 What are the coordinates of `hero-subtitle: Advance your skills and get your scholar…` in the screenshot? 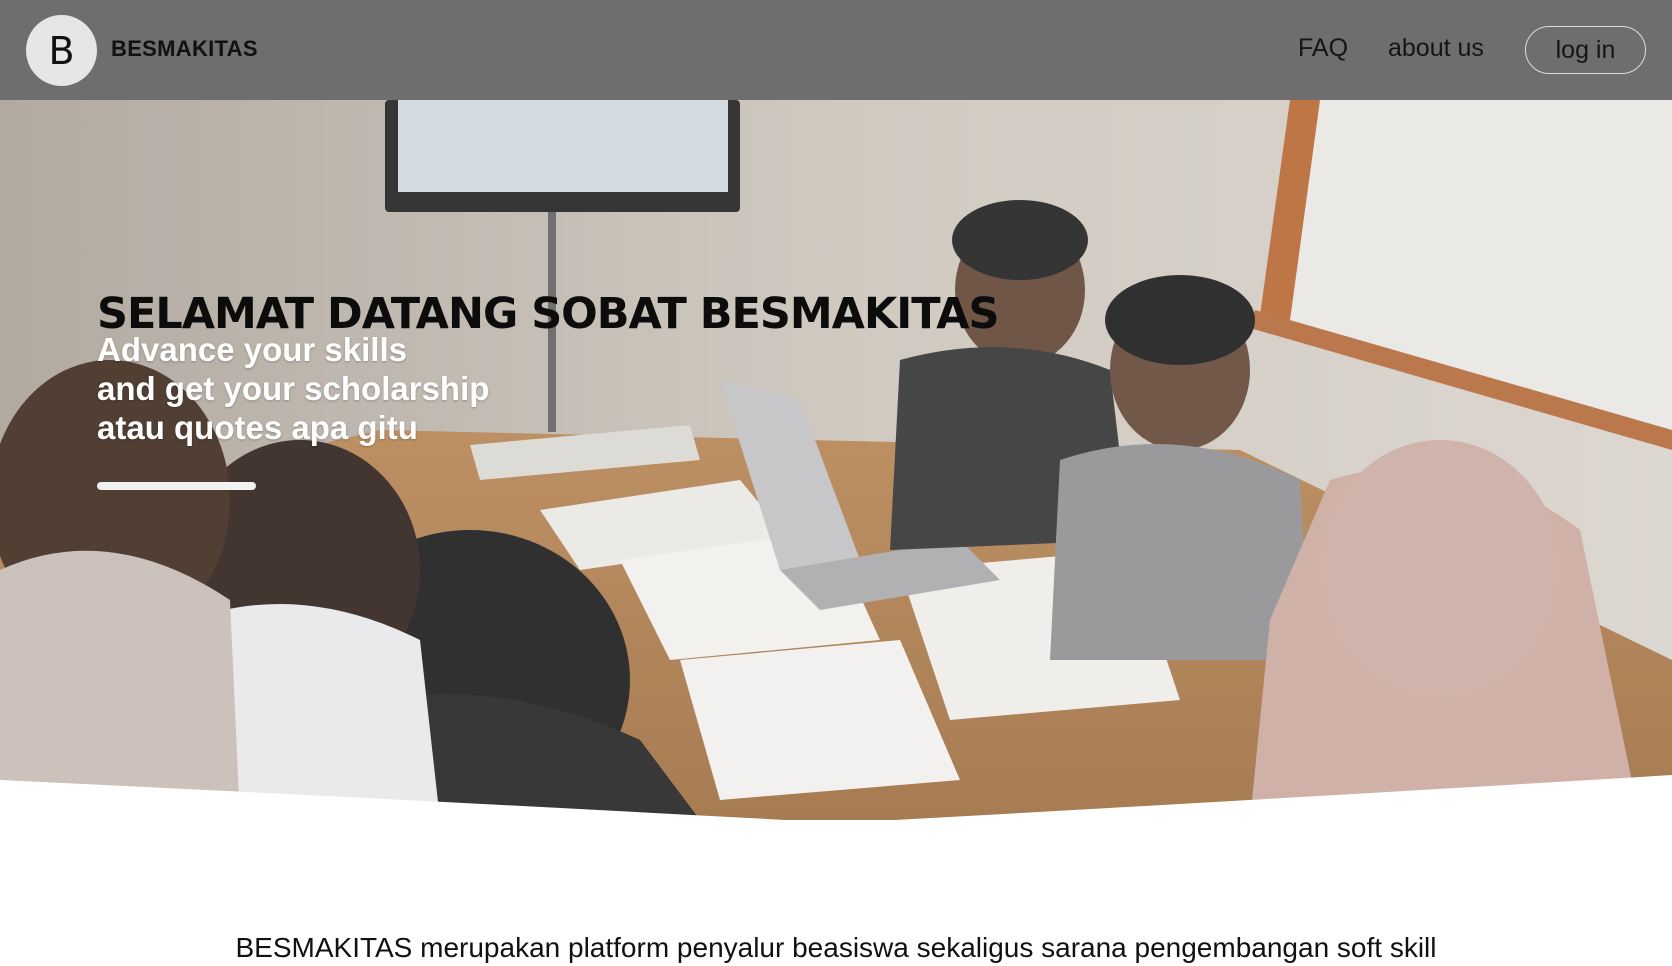 It's located at (293, 388).